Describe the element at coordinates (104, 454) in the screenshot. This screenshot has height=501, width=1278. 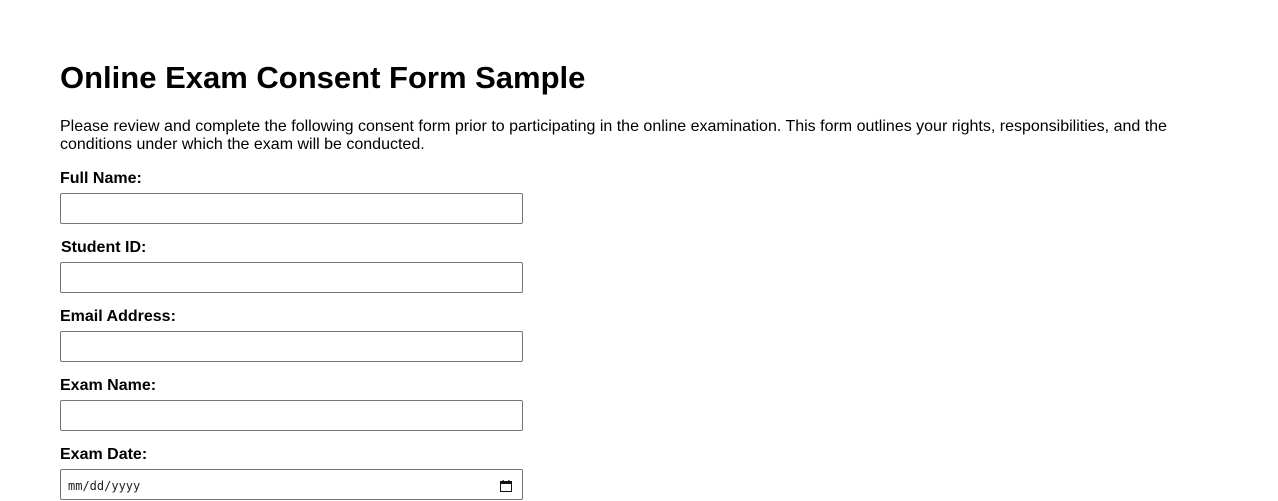
I see `exam-date-label: Exam Date:` at that location.